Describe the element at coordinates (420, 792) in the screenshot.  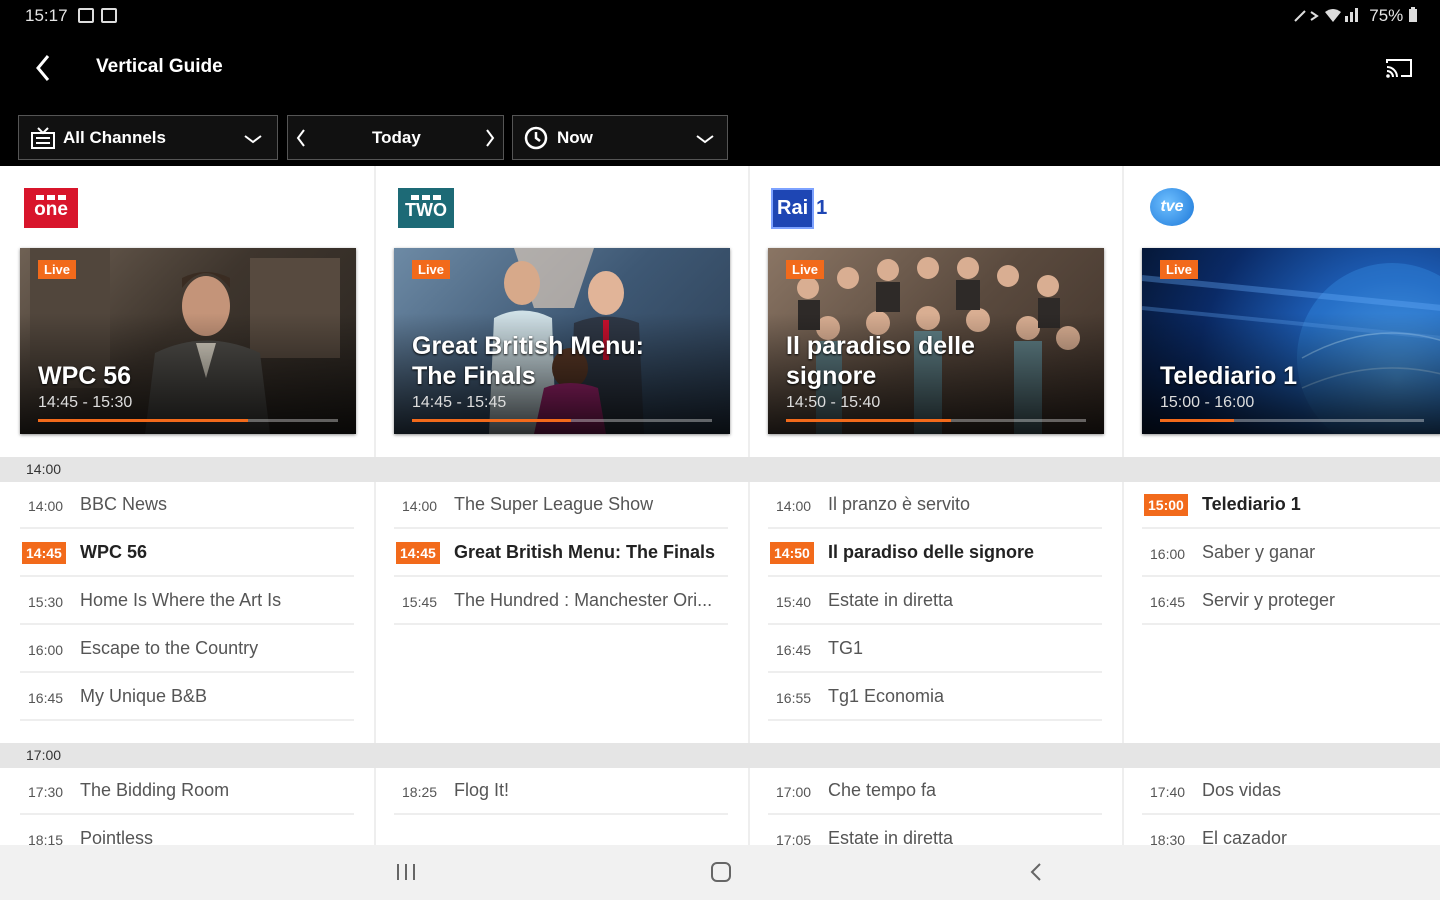
I see `program-time: 18:25` at that location.